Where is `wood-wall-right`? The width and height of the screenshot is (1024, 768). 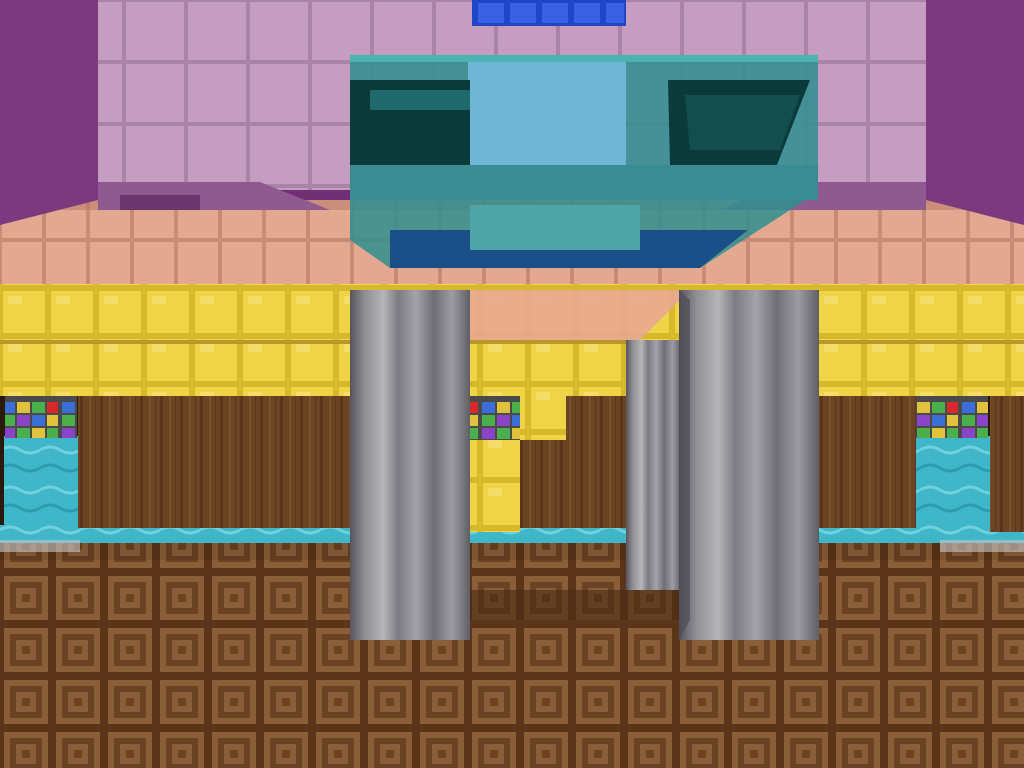
wood-wall-right is located at coordinates (1007, 464).